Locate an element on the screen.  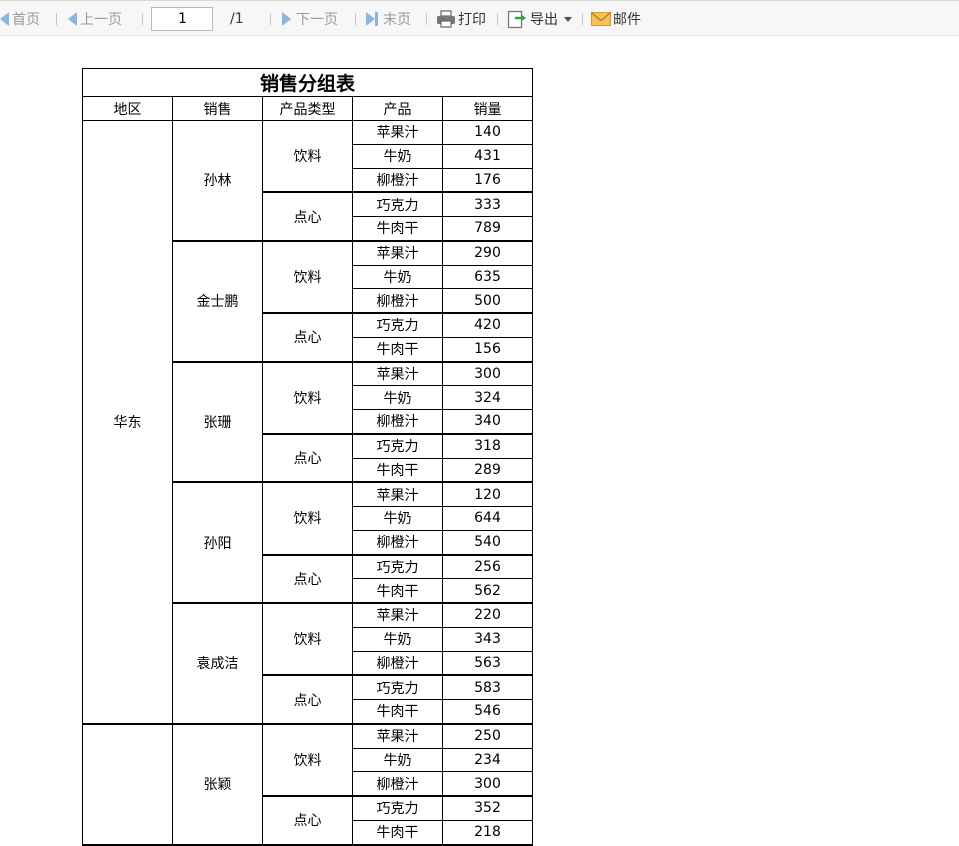
sales-value-cell: 289 is located at coordinates (487, 470).